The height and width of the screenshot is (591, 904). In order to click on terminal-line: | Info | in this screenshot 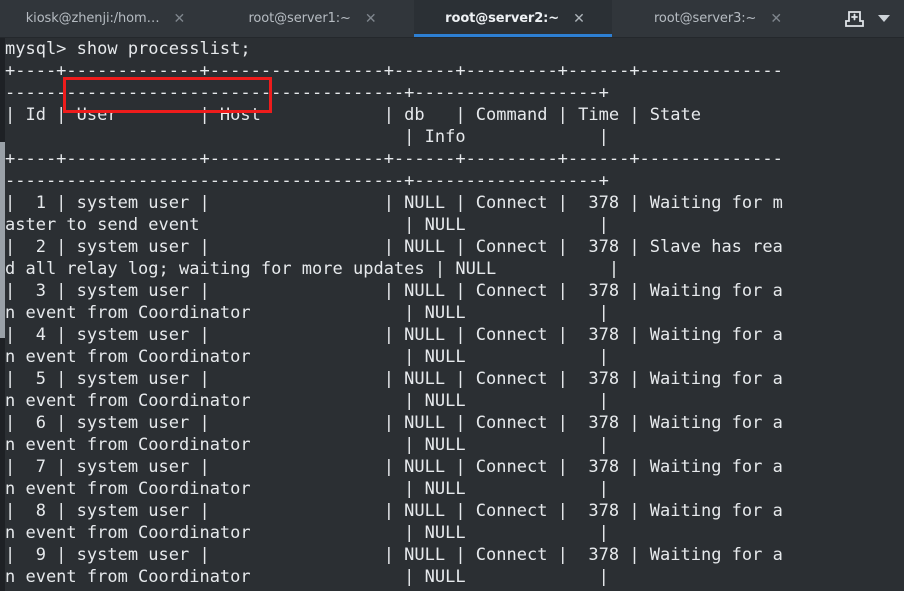, I will do `click(307, 137)`.